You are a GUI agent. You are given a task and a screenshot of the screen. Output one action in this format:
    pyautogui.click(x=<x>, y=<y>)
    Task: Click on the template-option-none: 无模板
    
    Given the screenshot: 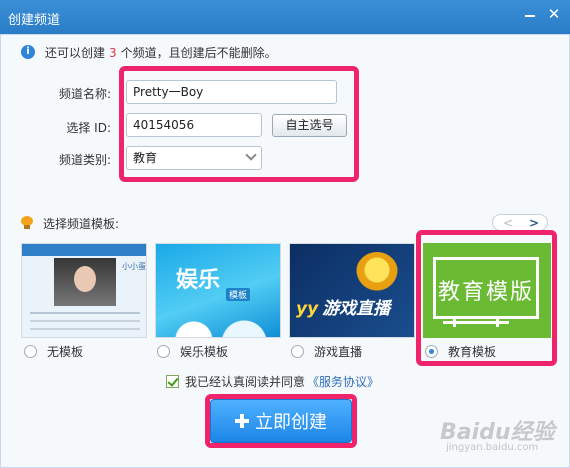 What is the action you would take?
    pyautogui.click(x=53, y=351)
    